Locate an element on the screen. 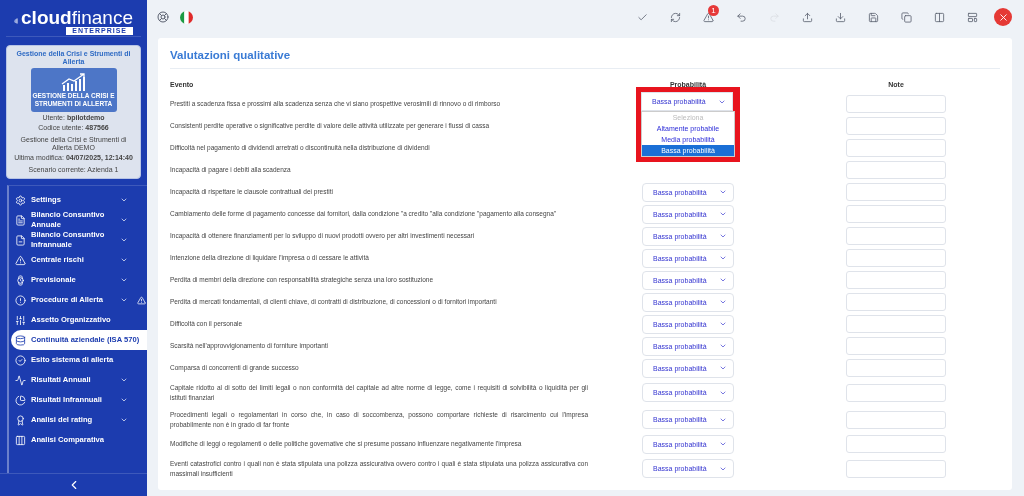 This screenshot has width=1024, height=496. logo-wordmark: cloudfinance is located at coordinates (77, 17).